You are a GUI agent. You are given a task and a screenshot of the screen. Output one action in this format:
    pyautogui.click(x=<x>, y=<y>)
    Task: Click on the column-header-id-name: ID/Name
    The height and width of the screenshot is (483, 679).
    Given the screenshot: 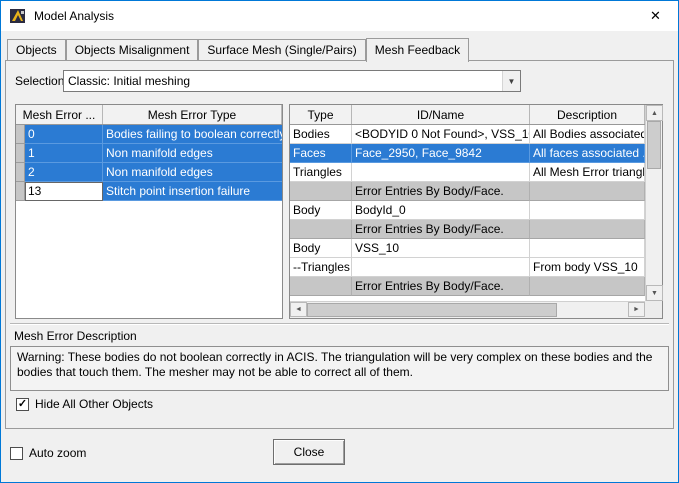 What is the action you would take?
    pyautogui.click(x=441, y=114)
    